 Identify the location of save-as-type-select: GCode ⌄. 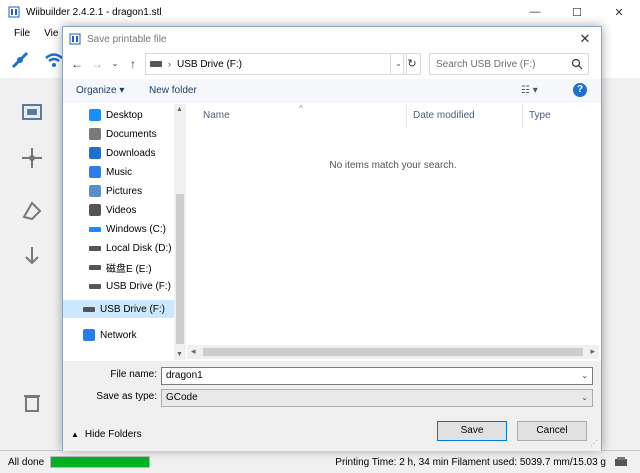
(377, 398).